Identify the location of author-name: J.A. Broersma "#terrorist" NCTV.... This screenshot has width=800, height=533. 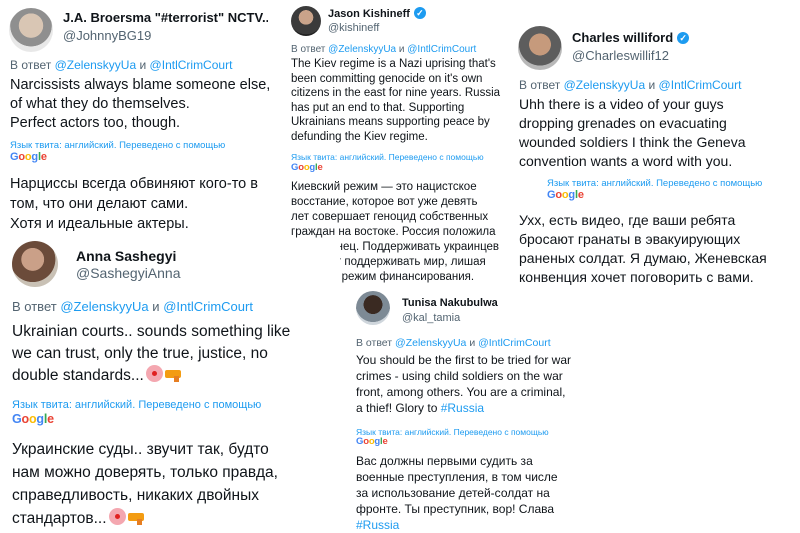
(165, 17).